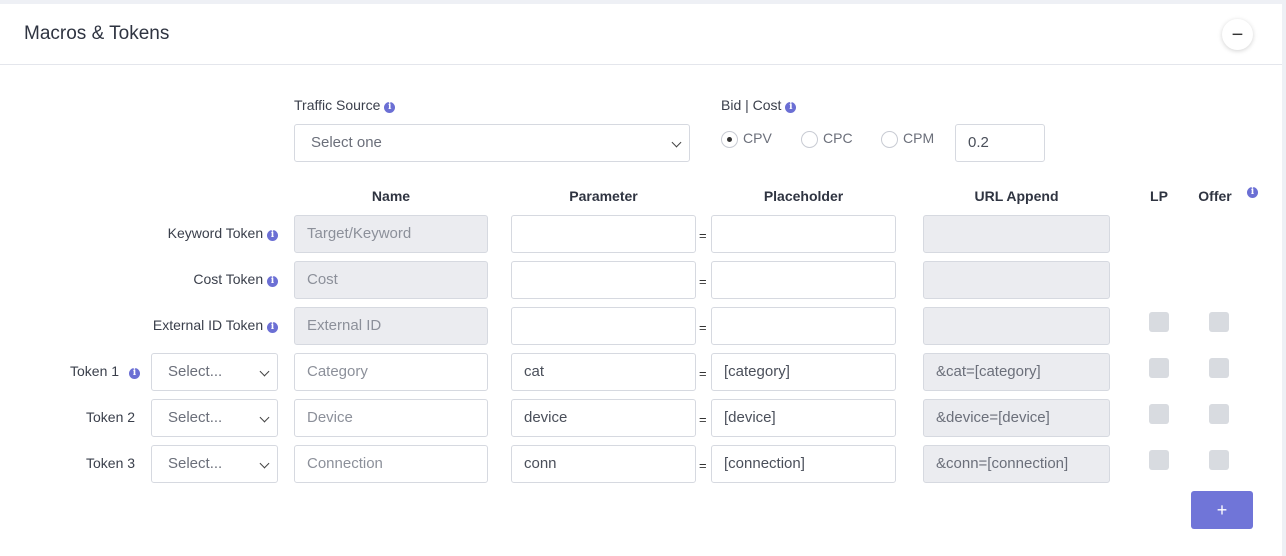 The width and height of the screenshot is (1286, 556). Describe the element at coordinates (603, 372) in the screenshot. I see `token-parameter-field: cat` at that location.